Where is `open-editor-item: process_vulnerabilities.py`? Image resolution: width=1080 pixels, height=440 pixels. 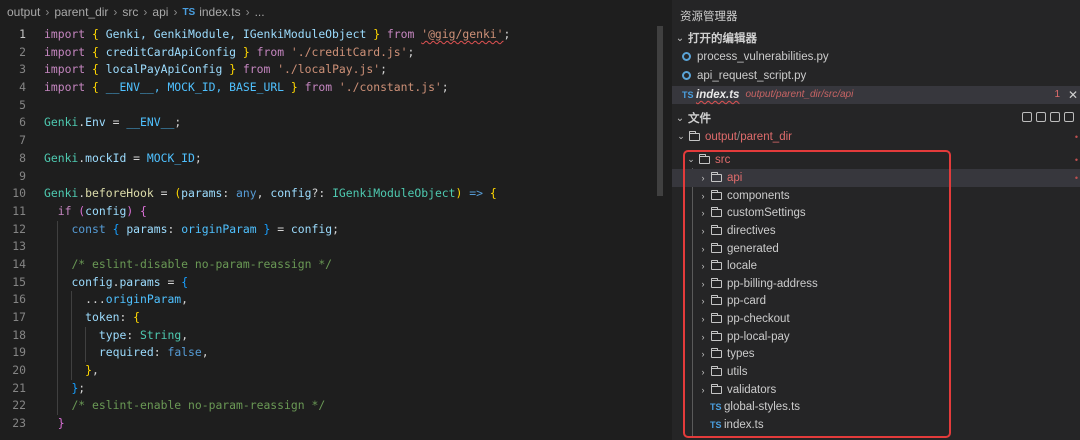
open-editor-item: process_vulnerabilities.py is located at coordinates (876, 57).